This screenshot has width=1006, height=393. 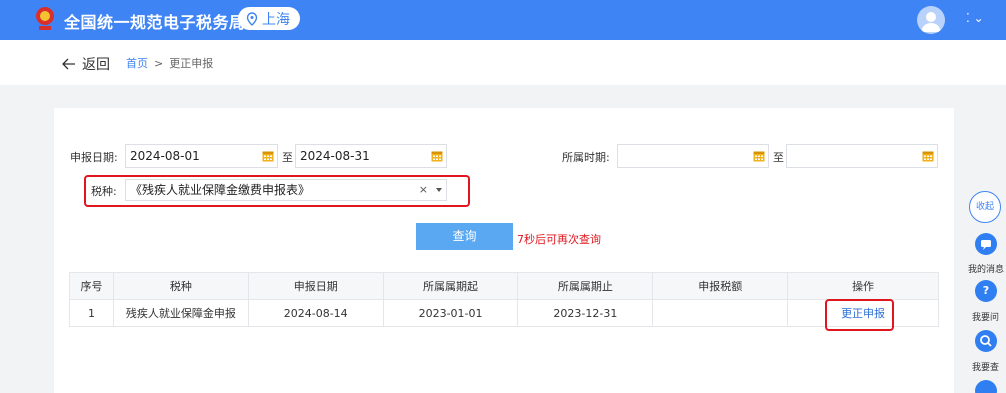 I want to click on cell-period-end: 2023-12-31, so click(x=585, y=313).